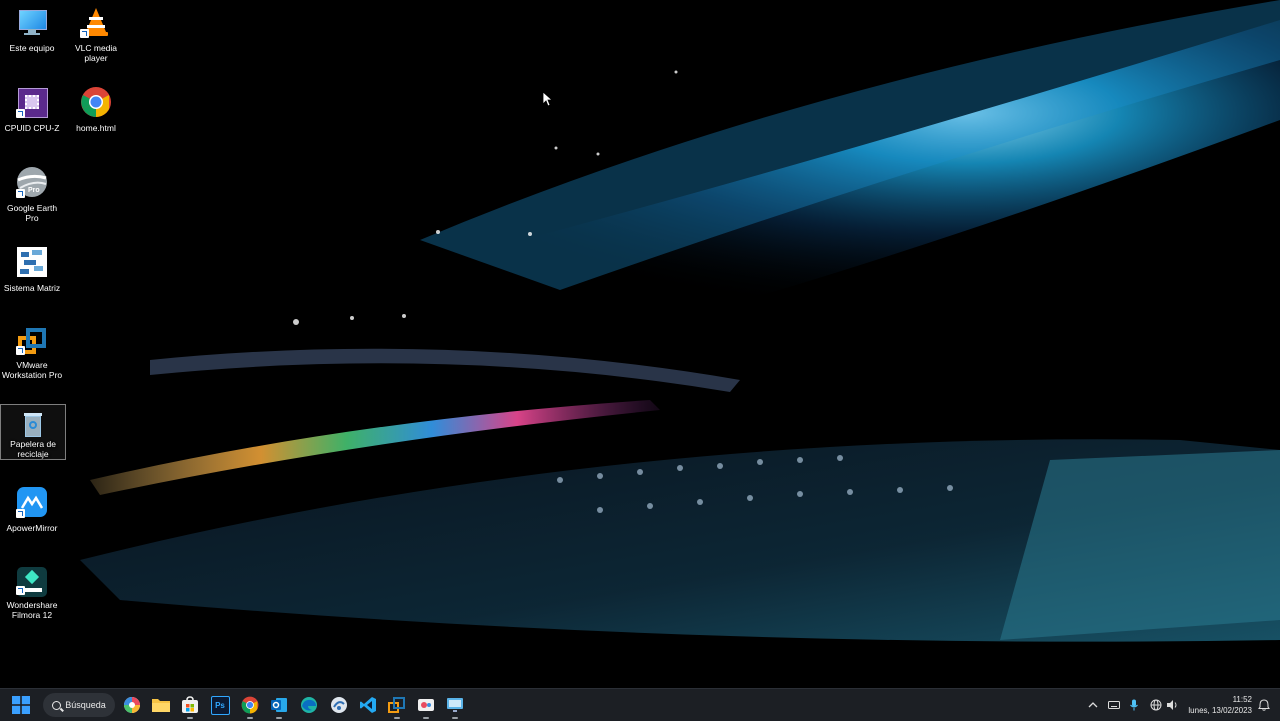 This screenshot has width=1280, height=721. I want to click on desktop-icon-este-equipo: Este equipo, so click(32, 31).